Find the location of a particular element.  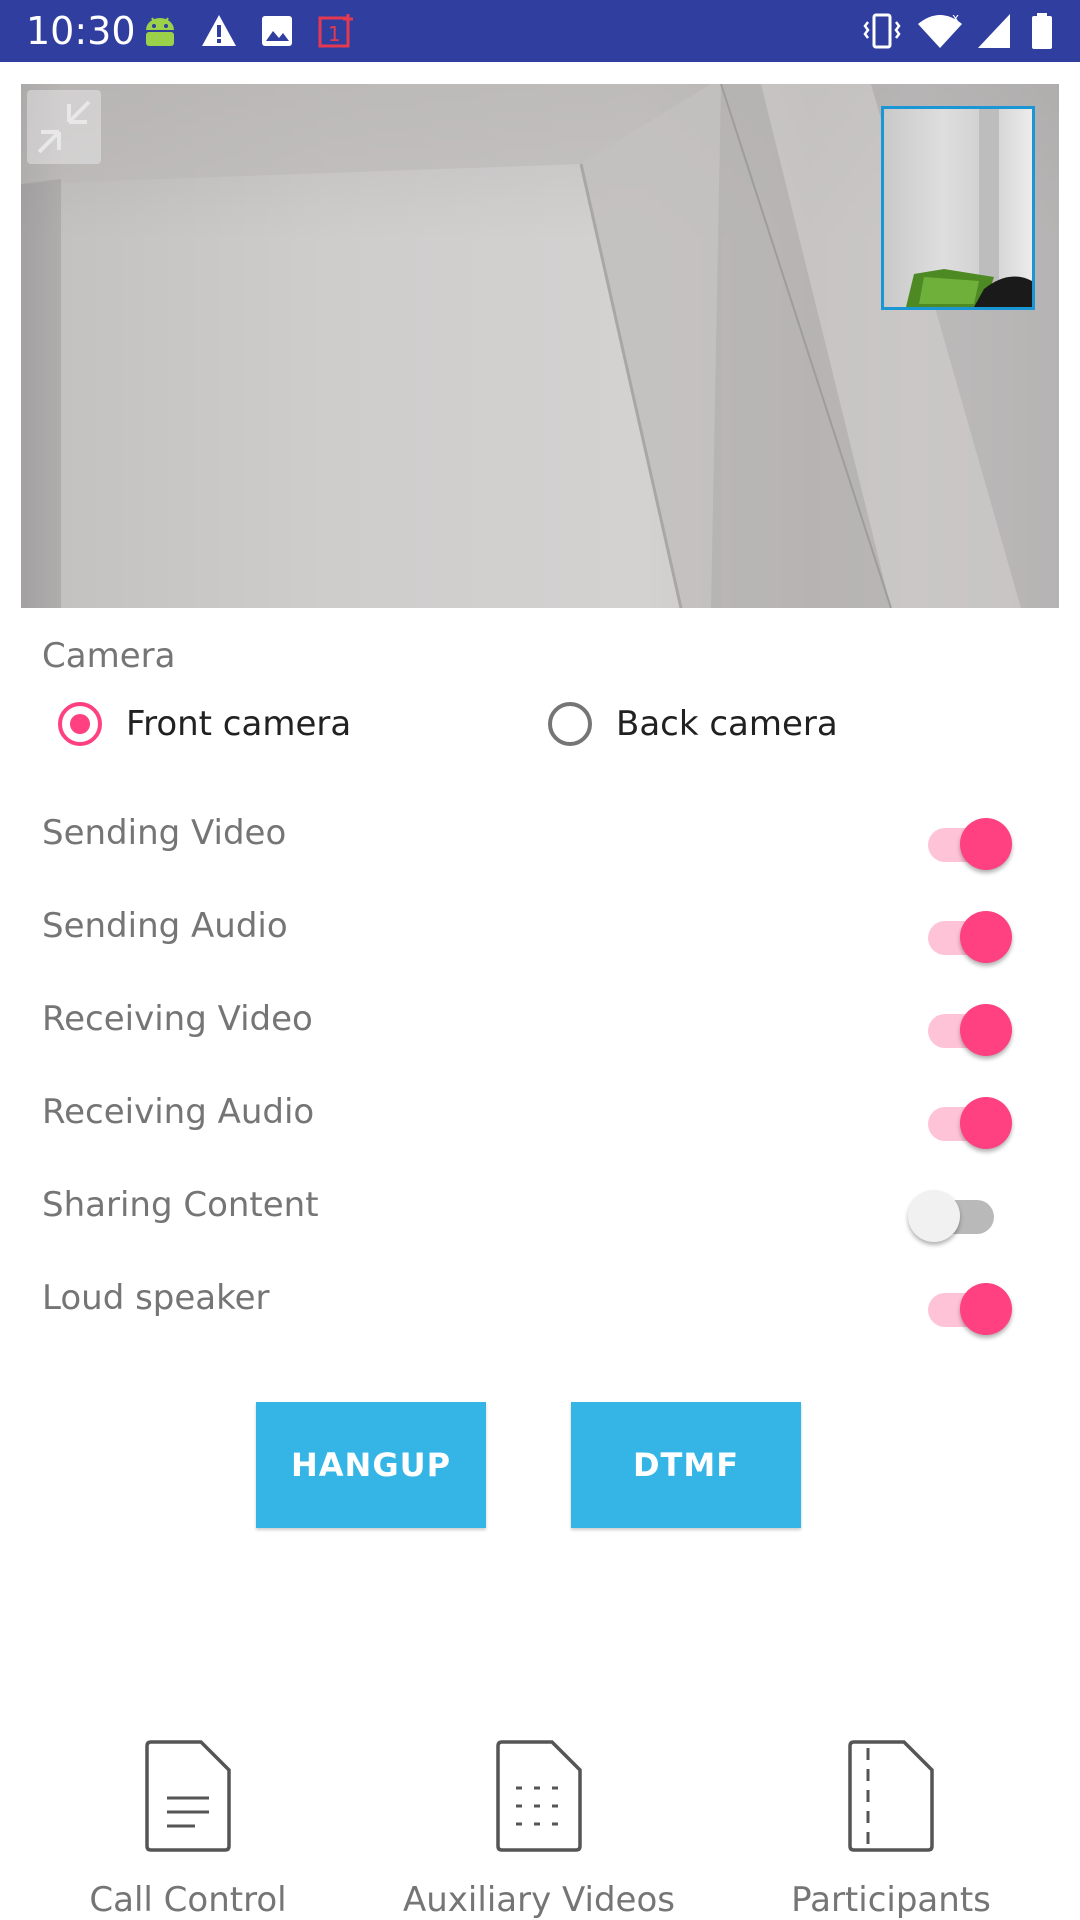

tab-auxiliary-videos-label: Auxiliary Videos is located at coordinates (539, 1900).